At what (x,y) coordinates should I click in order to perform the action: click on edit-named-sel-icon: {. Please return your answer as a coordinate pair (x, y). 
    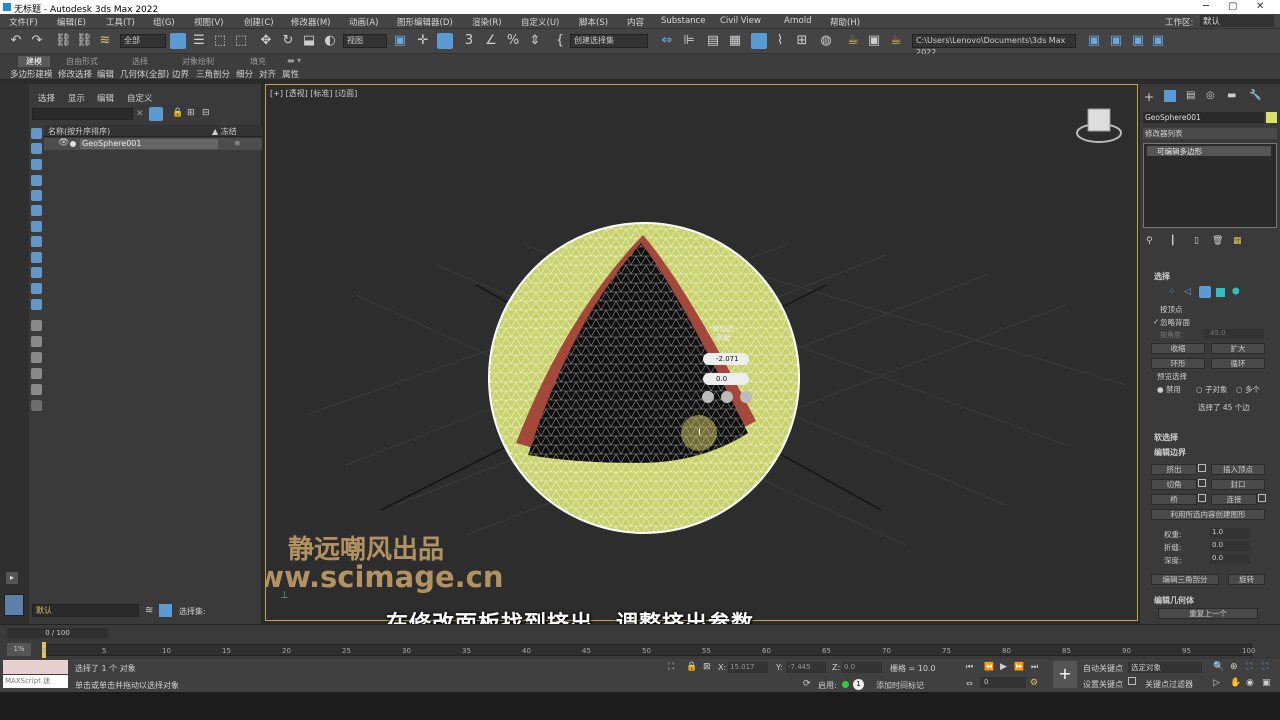
    Looking at the image, I should click on (560, 41).